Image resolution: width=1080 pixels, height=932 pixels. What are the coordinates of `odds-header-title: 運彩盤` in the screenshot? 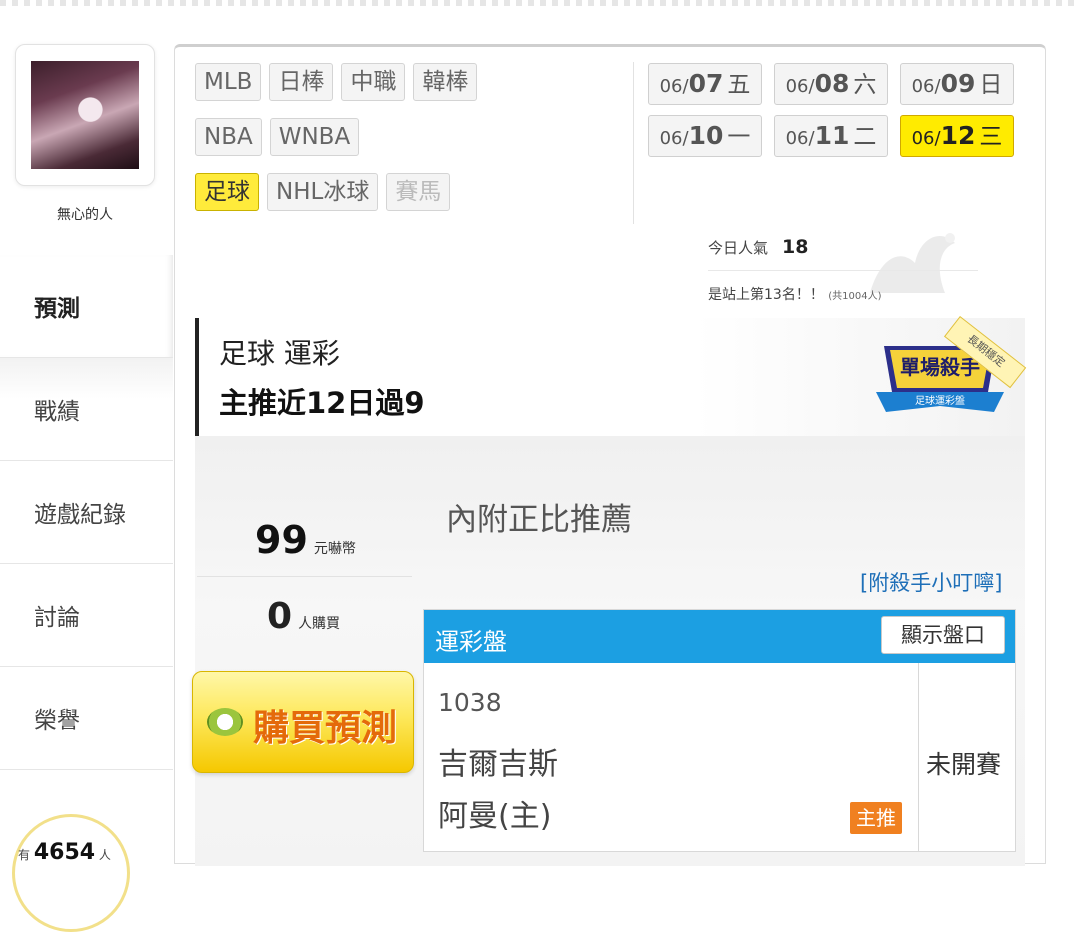 It's located at (471, 642).